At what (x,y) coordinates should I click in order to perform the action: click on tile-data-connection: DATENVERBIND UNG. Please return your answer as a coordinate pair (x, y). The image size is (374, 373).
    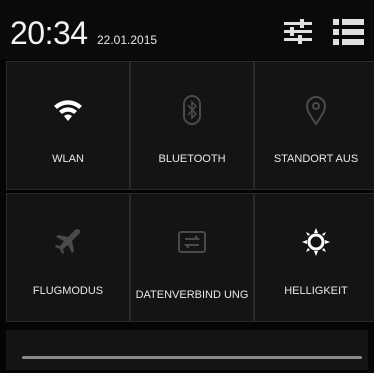
    Looking at the image, I should click on (192, 257).